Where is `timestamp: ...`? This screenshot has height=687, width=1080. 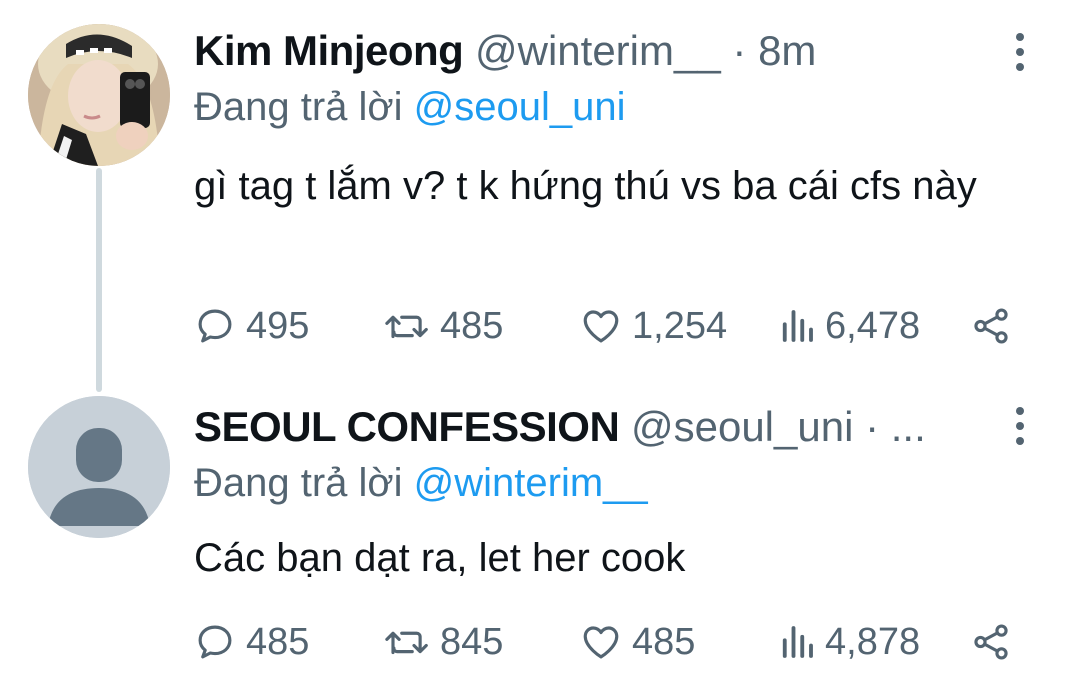
timestamp: ... is located at coordinates (908, 426).